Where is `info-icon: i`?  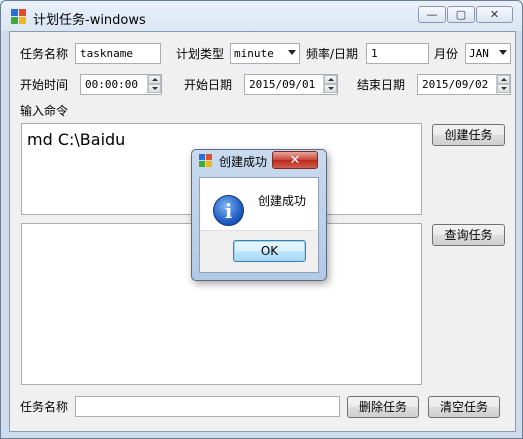
info-icon: i is located at coordinates (228, 210).